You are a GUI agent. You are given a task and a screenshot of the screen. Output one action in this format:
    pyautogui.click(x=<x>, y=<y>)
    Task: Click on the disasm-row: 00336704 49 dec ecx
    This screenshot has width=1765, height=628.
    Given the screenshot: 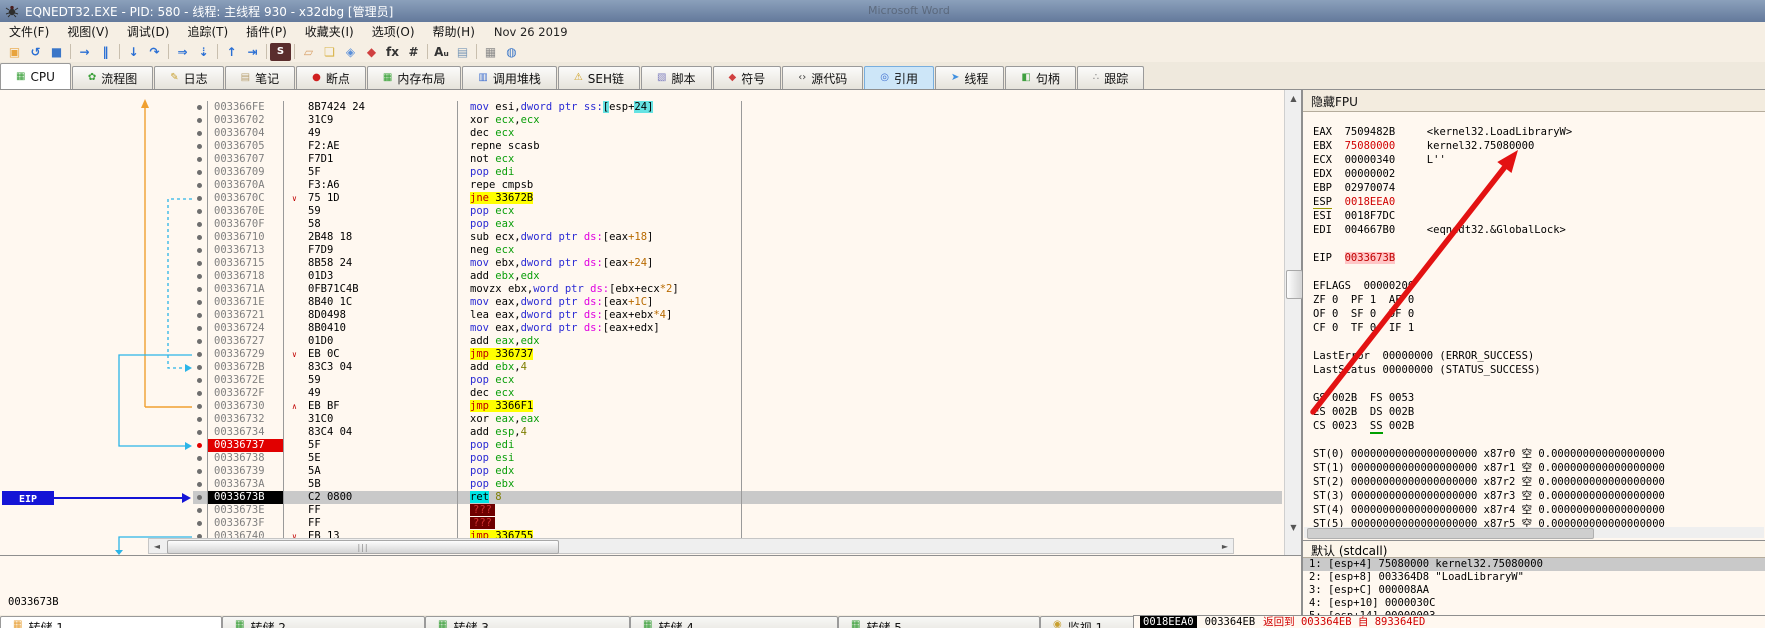 What is the action you would take?
    pyautogui.click(x=737, y=133)
    